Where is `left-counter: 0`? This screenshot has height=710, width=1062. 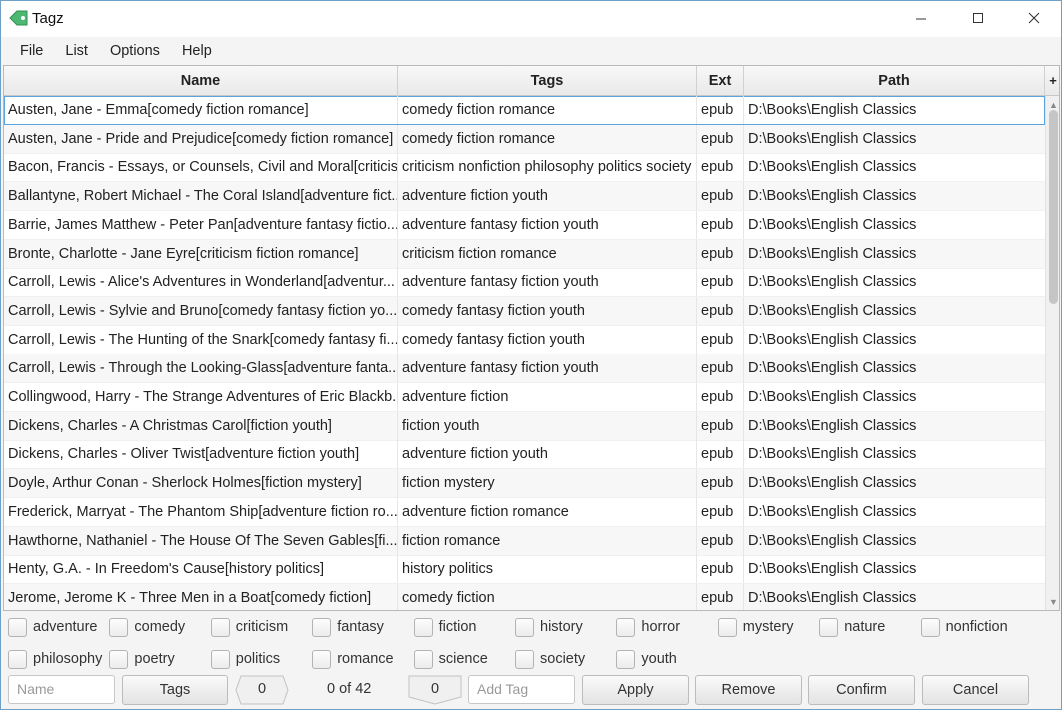
left-counter: 0 is located at coordinates (262, 690).